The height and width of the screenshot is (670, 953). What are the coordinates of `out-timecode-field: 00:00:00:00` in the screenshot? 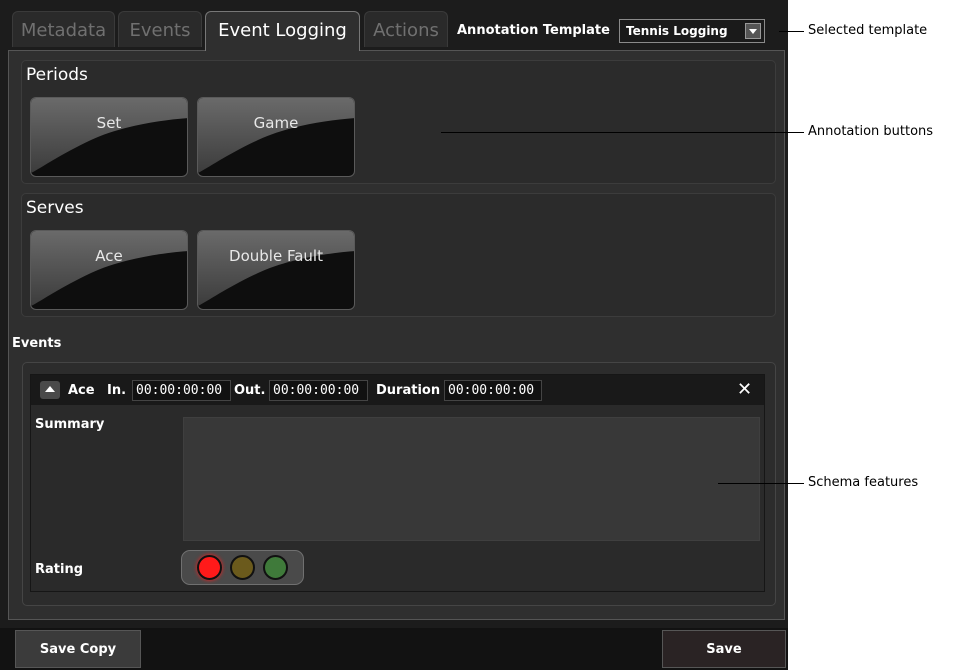 It's located at (318, 390).